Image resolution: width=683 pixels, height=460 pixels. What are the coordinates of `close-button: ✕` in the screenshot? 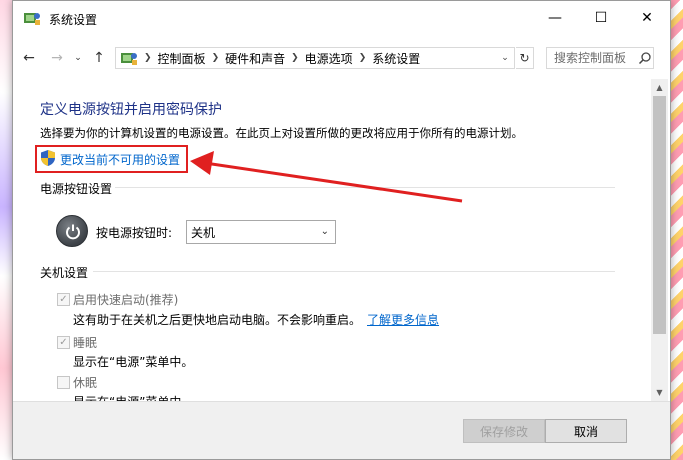 It's located at (647, 18).